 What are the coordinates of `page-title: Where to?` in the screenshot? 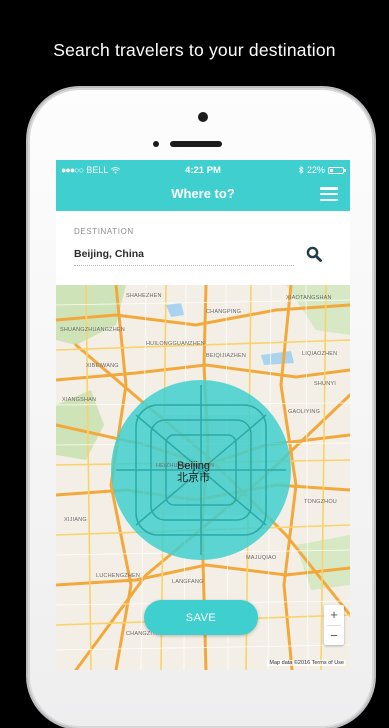 It's located at (203, 193).